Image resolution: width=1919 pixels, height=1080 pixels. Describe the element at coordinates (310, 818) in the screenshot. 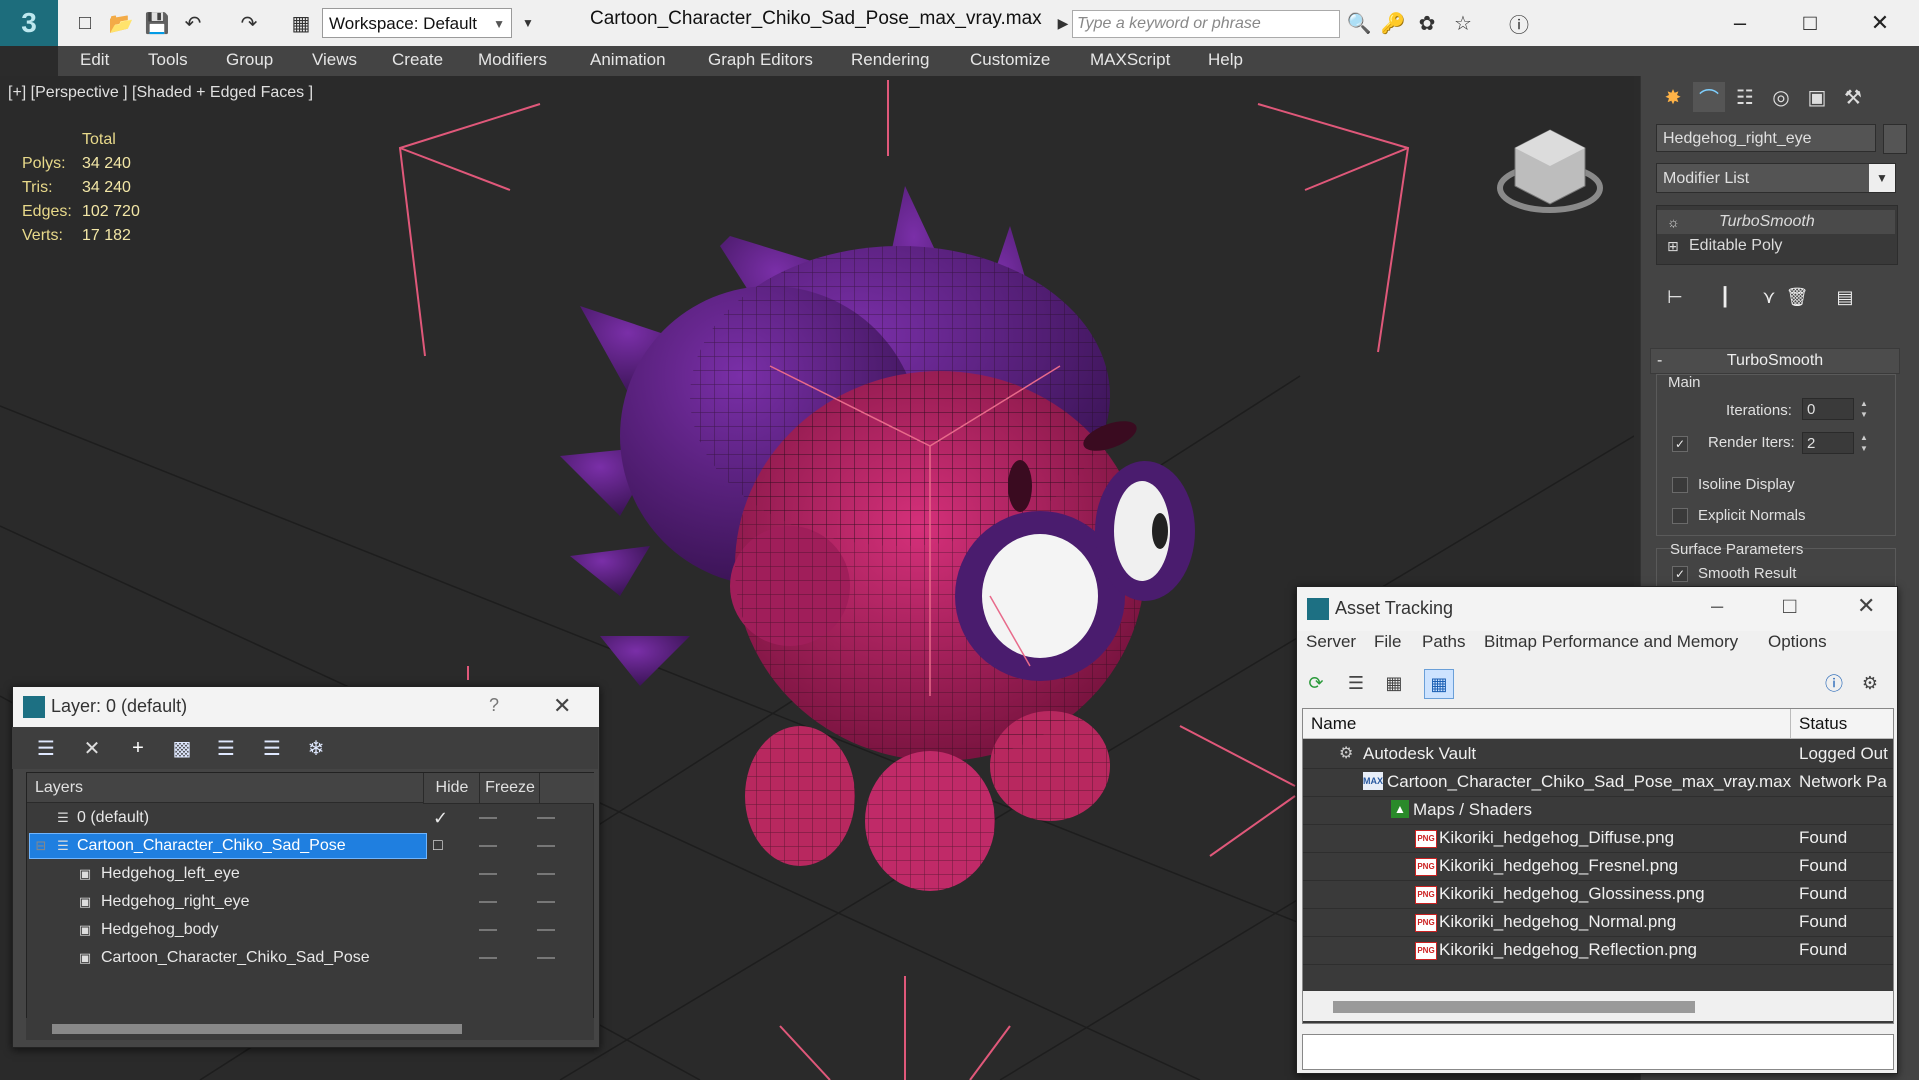

I see `layer-row-default: ☰ 0 (default) ✓` at that location.